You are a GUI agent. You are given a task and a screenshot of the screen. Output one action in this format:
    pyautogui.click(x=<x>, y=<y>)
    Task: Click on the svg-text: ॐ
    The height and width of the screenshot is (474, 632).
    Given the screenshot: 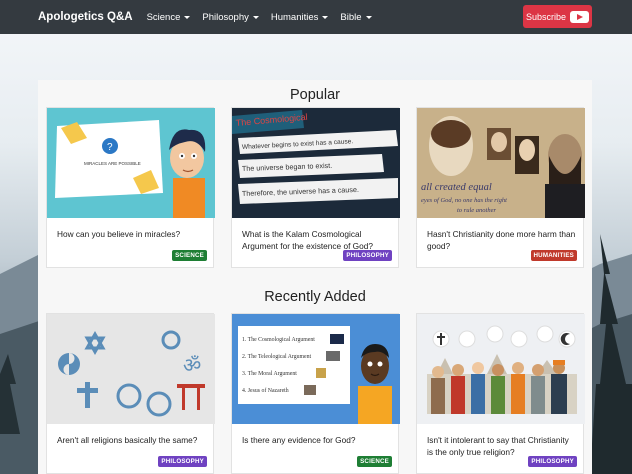 What is the action you would take?
    pyautogui.click(x=192, y=365)
    